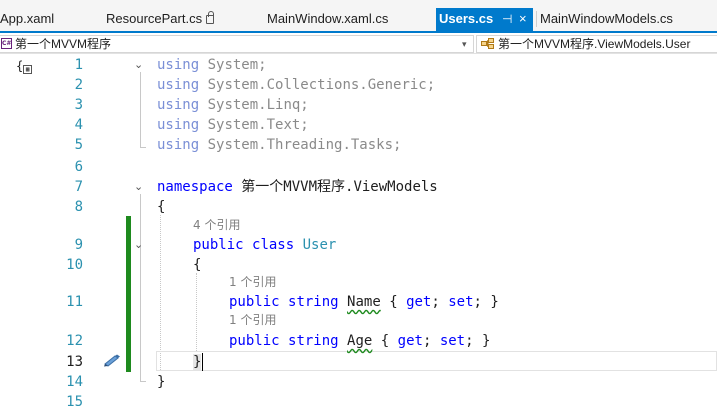 The width and height of the screenshot is (717, 409). What do you see at coordinates (296, 85) in the screenshot?
I see `code-line: using System.Collections.Generic;` at bounding box center [296, 85].